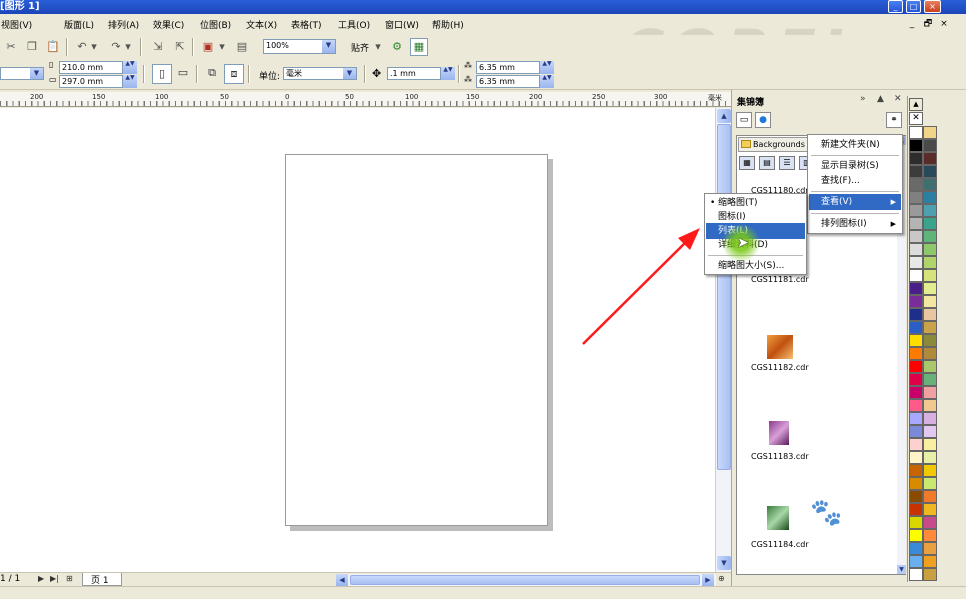 This screenshot has width=966, height=599. I want to click on arrow-shaft, so click(635, 292).